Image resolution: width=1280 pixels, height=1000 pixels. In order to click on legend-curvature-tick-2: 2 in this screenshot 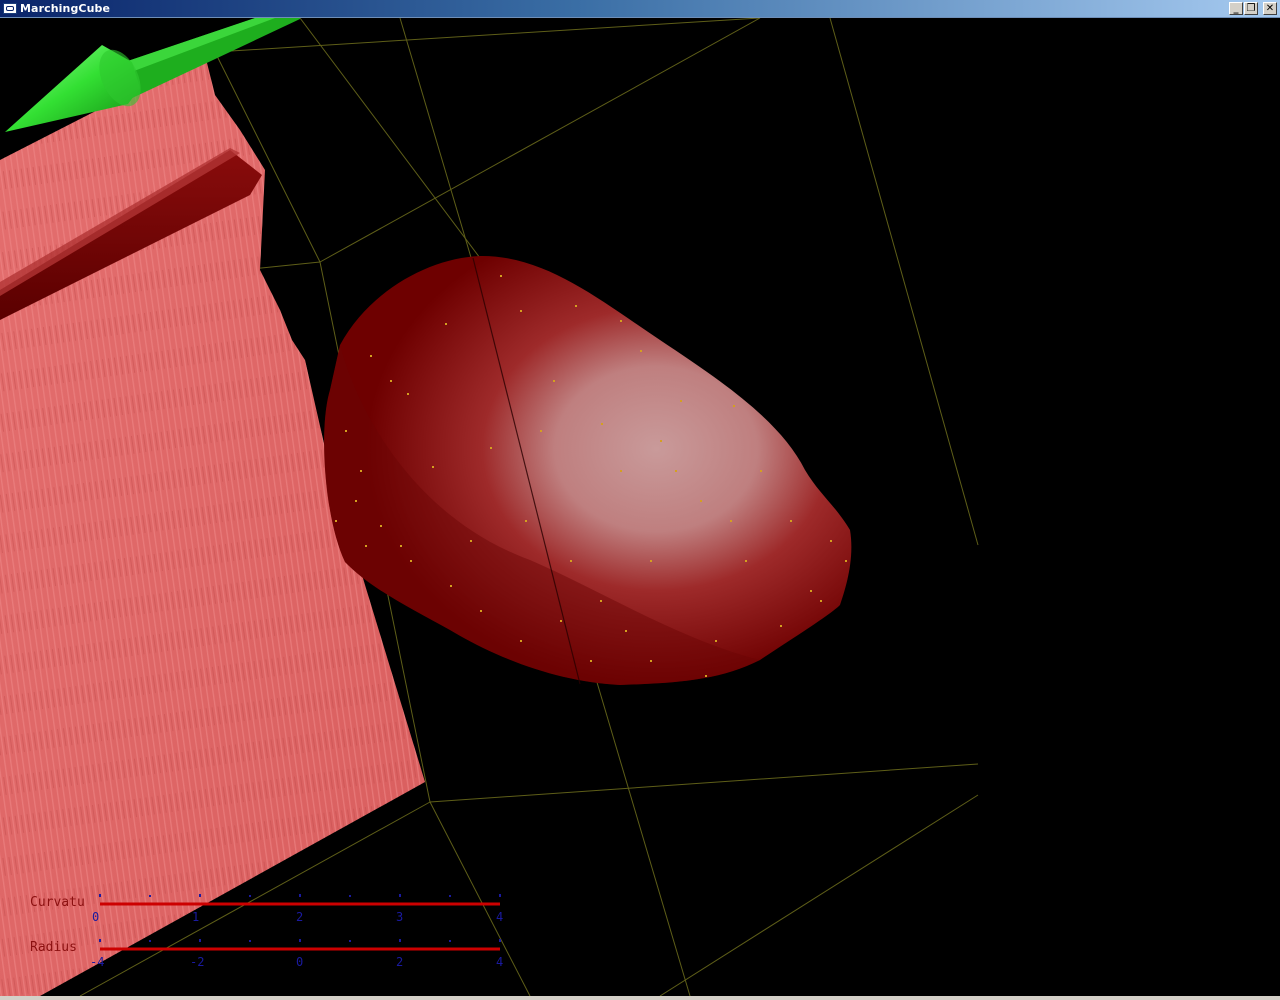, I will do `click(299, 917)`.